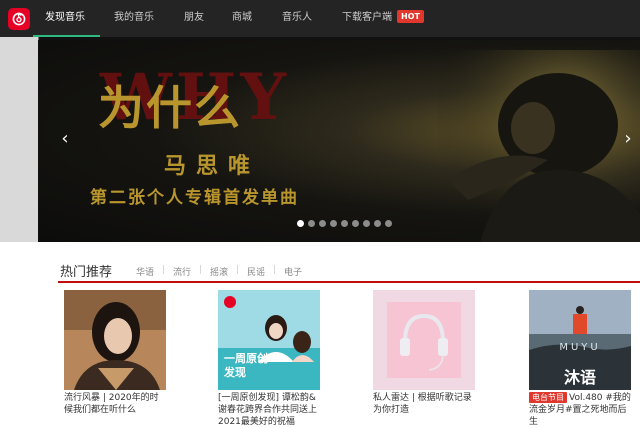 This screenshot has height=428, width=640. Describe the element at coordinates (246, 365) in the screenshot. I see `playlist-cover-title: 一周原创发现` at that location.